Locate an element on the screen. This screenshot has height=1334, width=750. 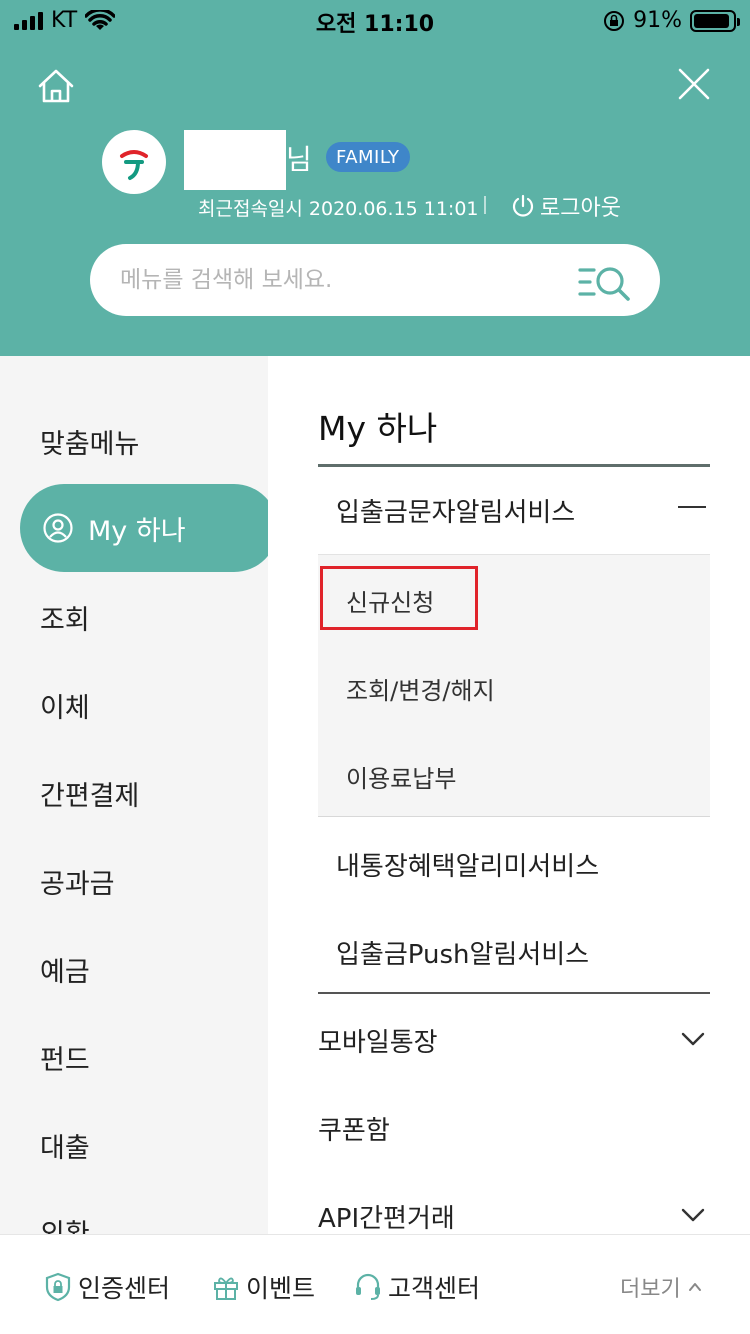
battery-percent: 91% is located at coordinates (657, 20).